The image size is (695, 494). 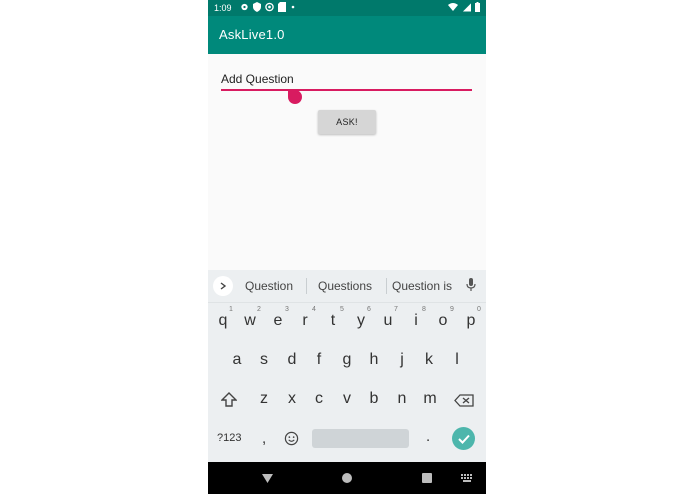 What do you see at coordinates (428, 436) in the screenshot?
I see `key-period: .` at bounding box center [428, 436].